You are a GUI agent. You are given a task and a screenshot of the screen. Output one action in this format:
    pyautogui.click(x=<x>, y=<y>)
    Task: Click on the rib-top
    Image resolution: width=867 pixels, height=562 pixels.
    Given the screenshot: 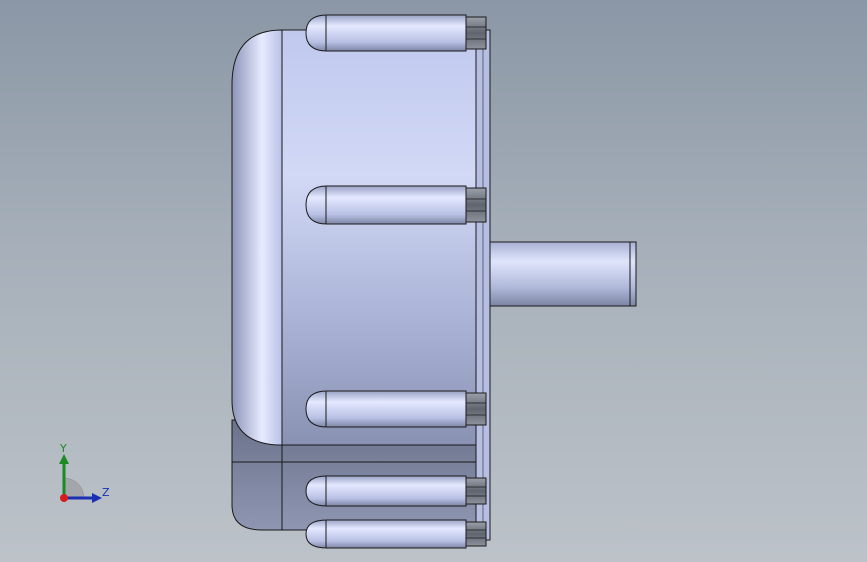 What is the action you would take?
    pyautogui.click(x=386, y=33)
    